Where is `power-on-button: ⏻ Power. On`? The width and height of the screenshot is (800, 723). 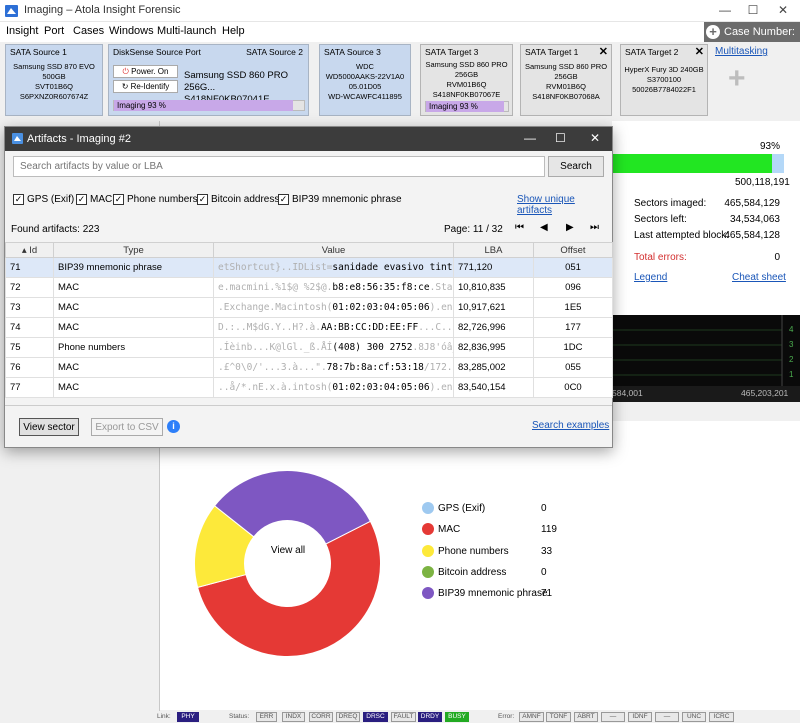
power-on-button: ⏻ Power. On is located at coordinates (145, 71).